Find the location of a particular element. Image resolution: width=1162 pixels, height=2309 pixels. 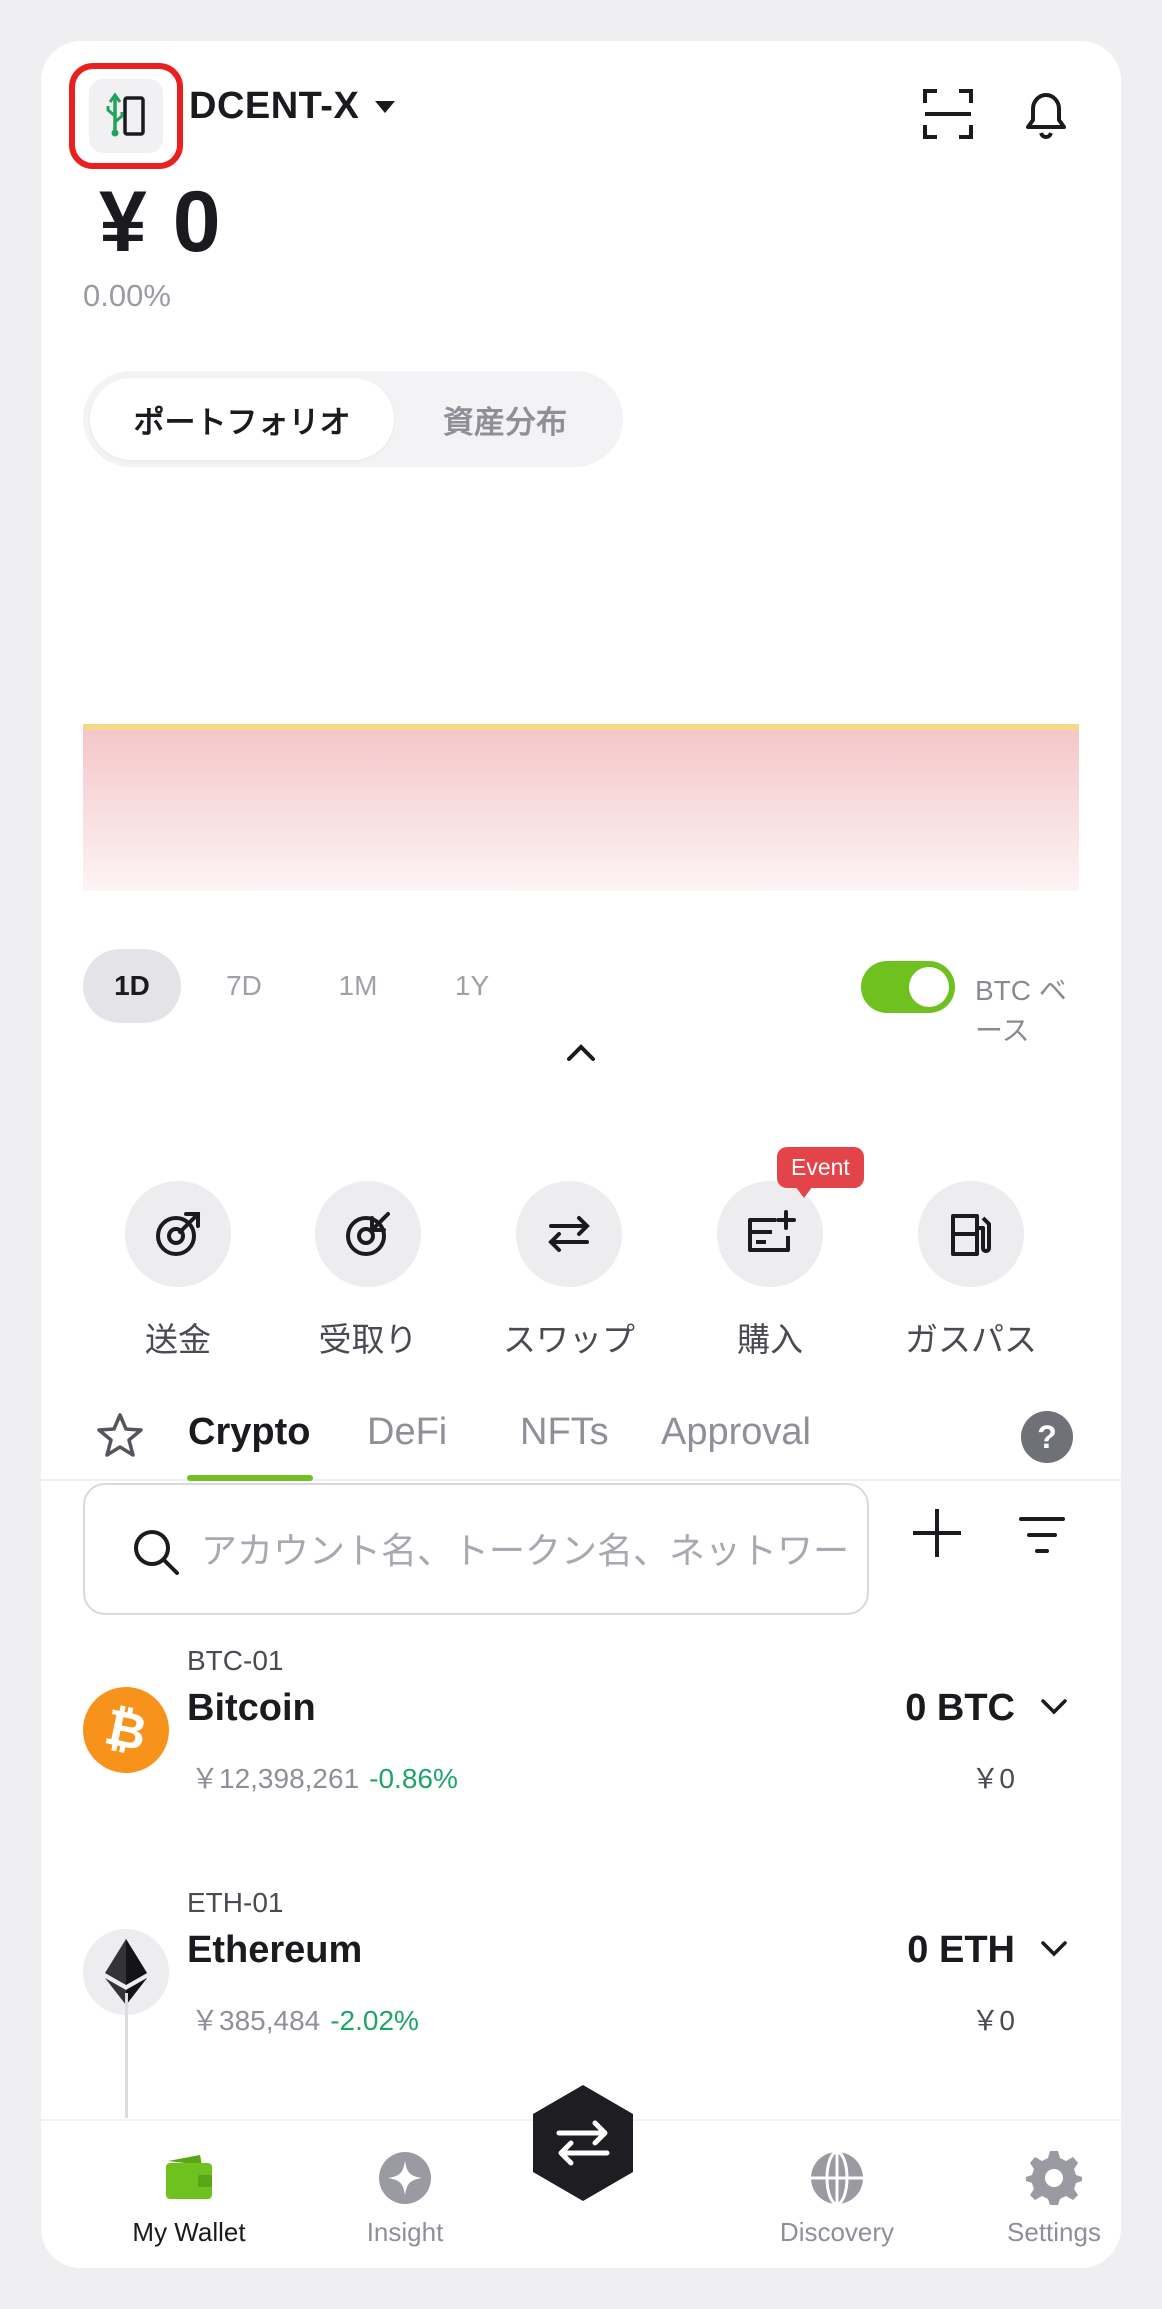

wallet-selector: DCENT-X is located at coordinates (292, 106).